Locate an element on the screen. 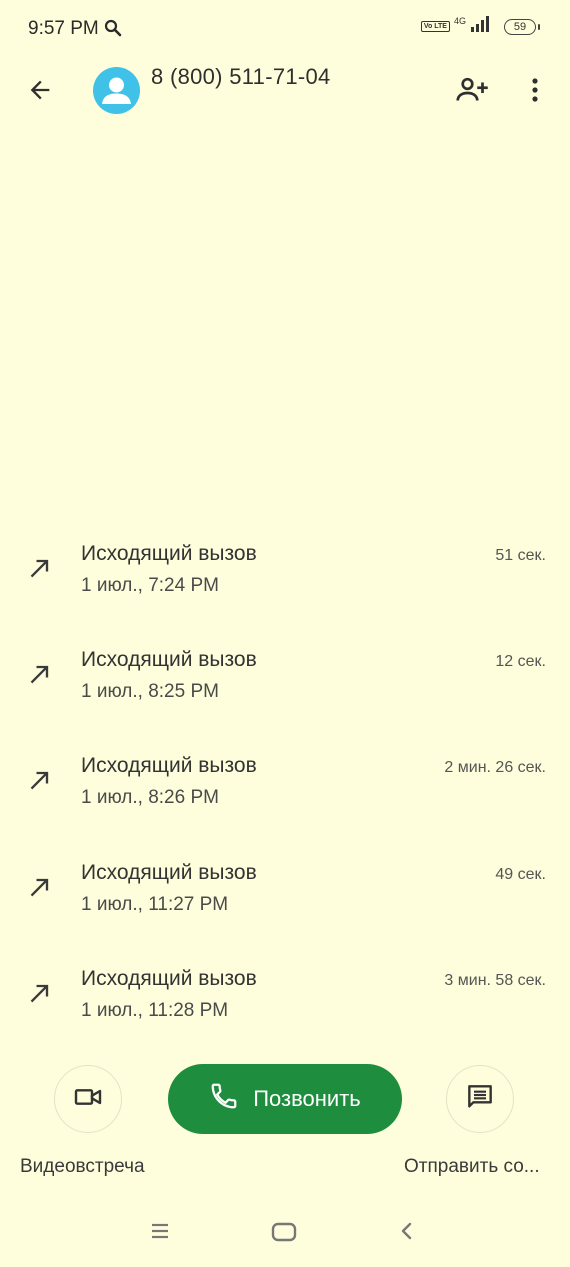 The height and width of the screenshot is (1267, 570). phone-icon is located at coordinates (224, 1099).